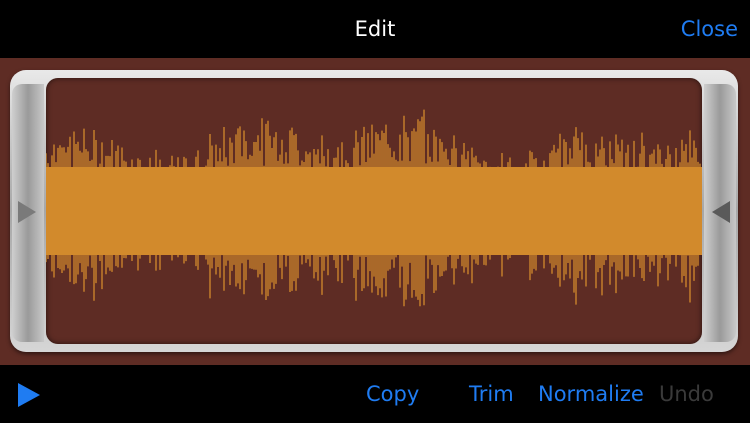 Image resolution: width=750 pixels, height=423 pixels. What do you see at coordinates (686, 394) in the screenshot?
I see `undo-button: Undo` at bounding box center [686, 394].